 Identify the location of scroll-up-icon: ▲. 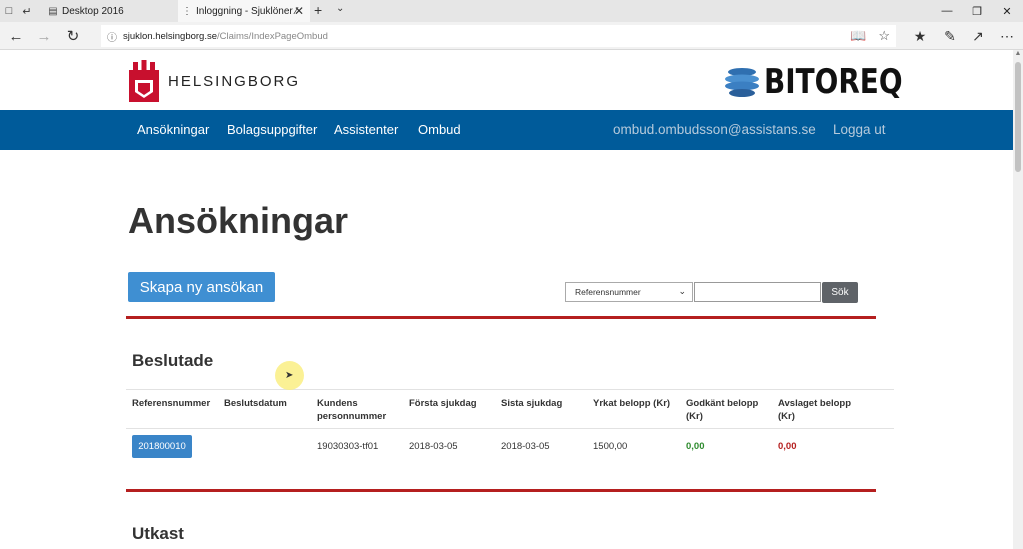
(1018, 55).